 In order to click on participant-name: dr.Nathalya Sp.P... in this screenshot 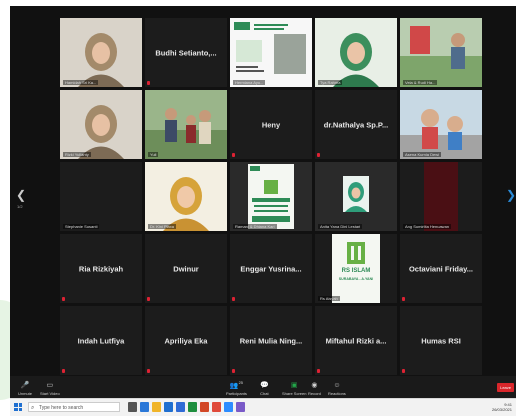, I will do `click(356, 124)`.